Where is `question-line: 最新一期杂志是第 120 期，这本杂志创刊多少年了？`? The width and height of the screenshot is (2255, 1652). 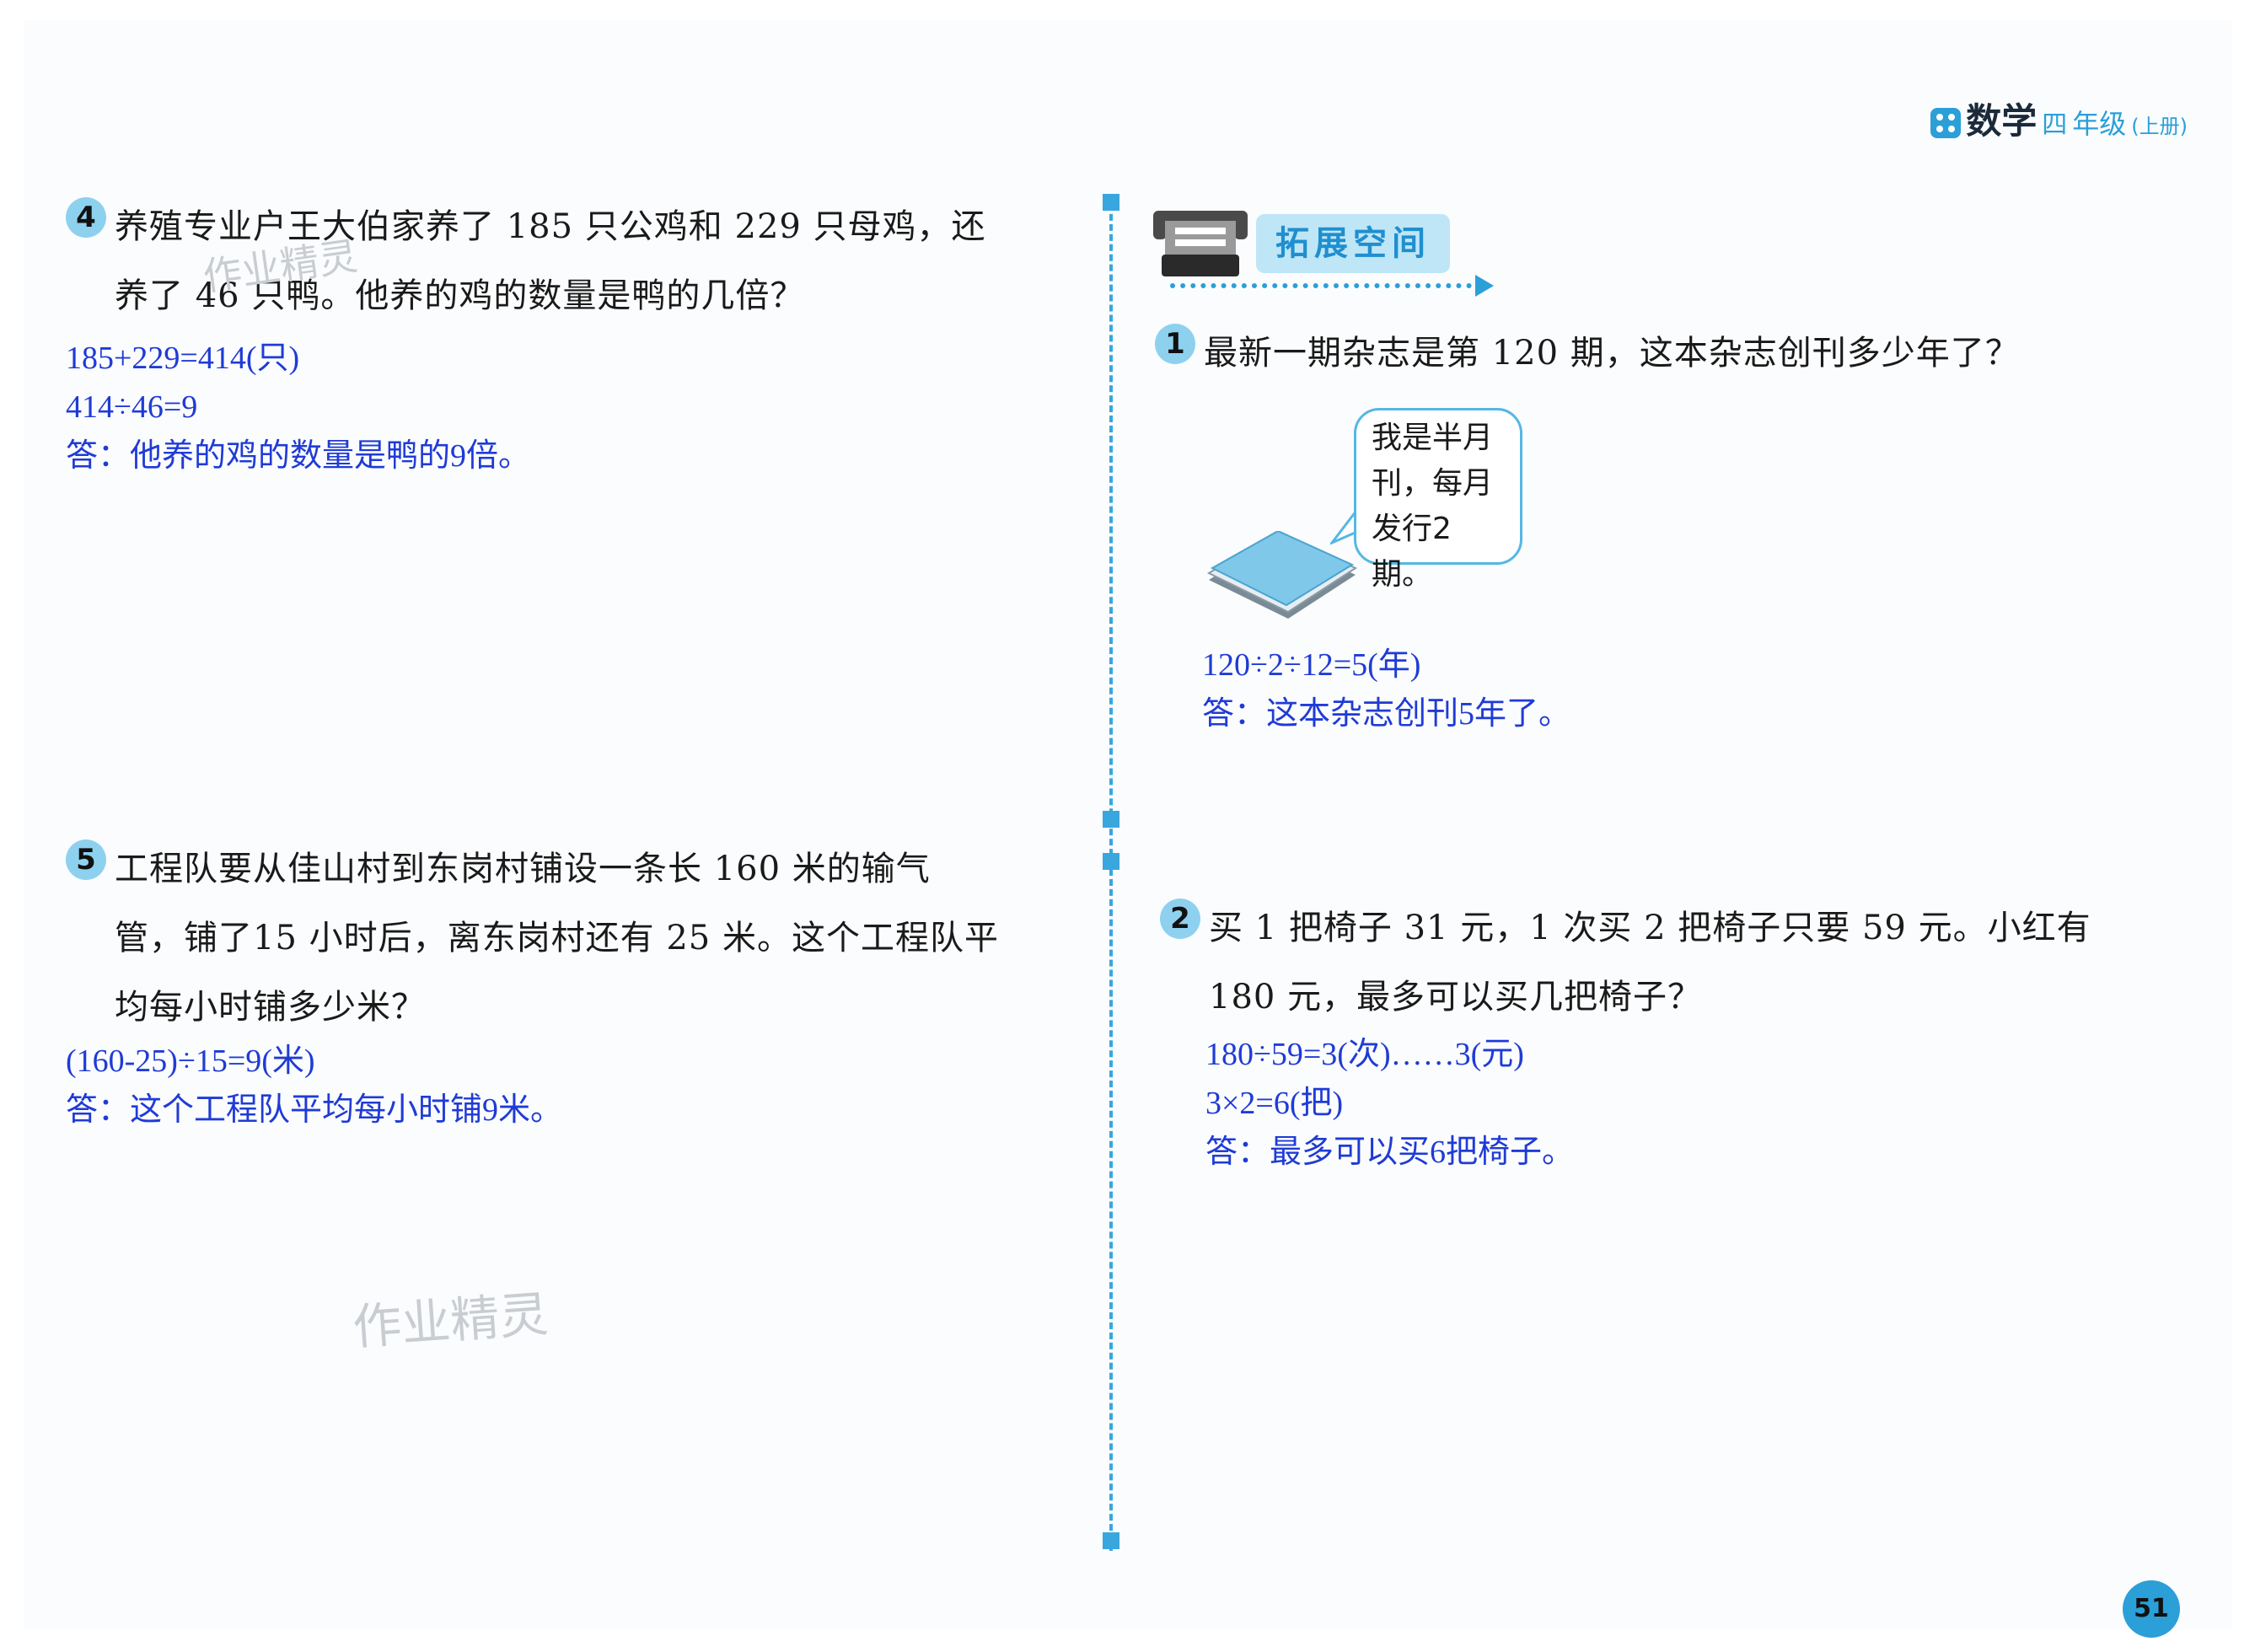 question-line: 最新一期杂志是第 120 期，这本杂志创刊多少年了？ is located at coordinates (1612, 353).